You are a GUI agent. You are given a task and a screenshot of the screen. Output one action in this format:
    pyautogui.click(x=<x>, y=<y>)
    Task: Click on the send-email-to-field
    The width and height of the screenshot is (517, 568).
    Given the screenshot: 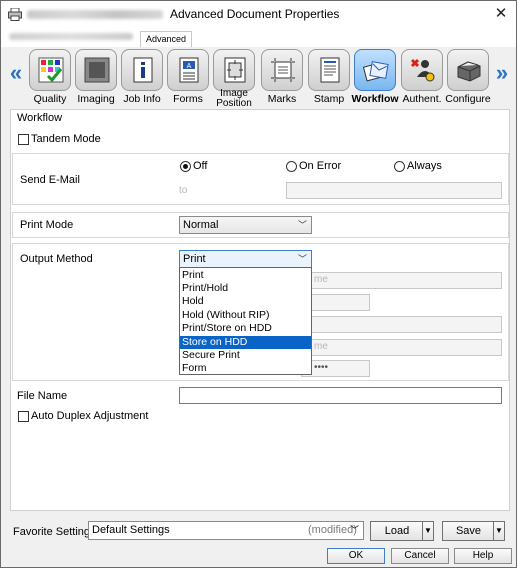 What is the action you would take?
    pyautogui.click(x=394, y=190)
    